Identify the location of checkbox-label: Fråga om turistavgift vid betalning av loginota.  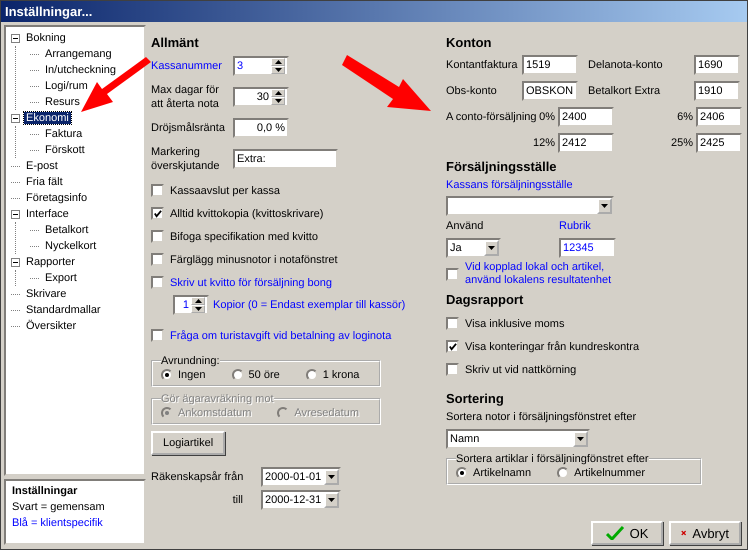
(281, 336).